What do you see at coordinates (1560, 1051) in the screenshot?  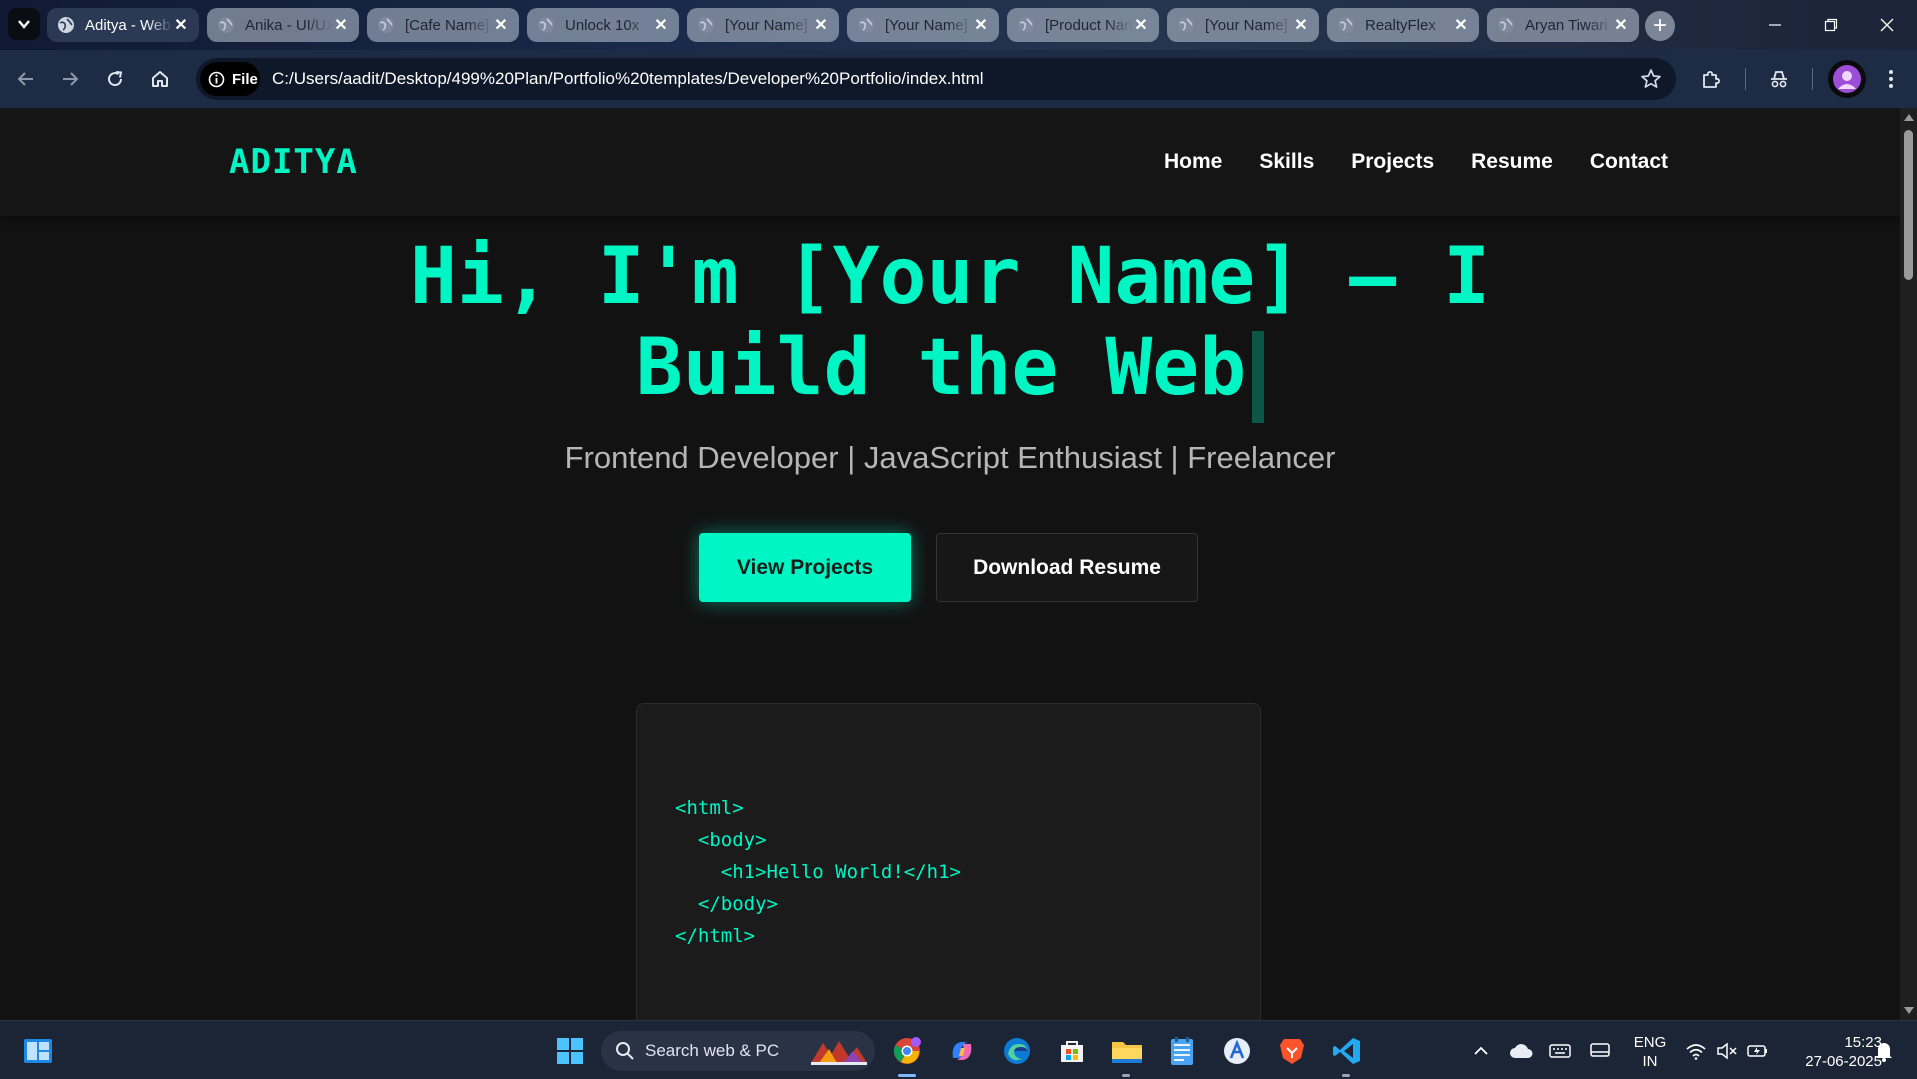 I see `keyboard-tray` at bounding box center [1560, 1051].